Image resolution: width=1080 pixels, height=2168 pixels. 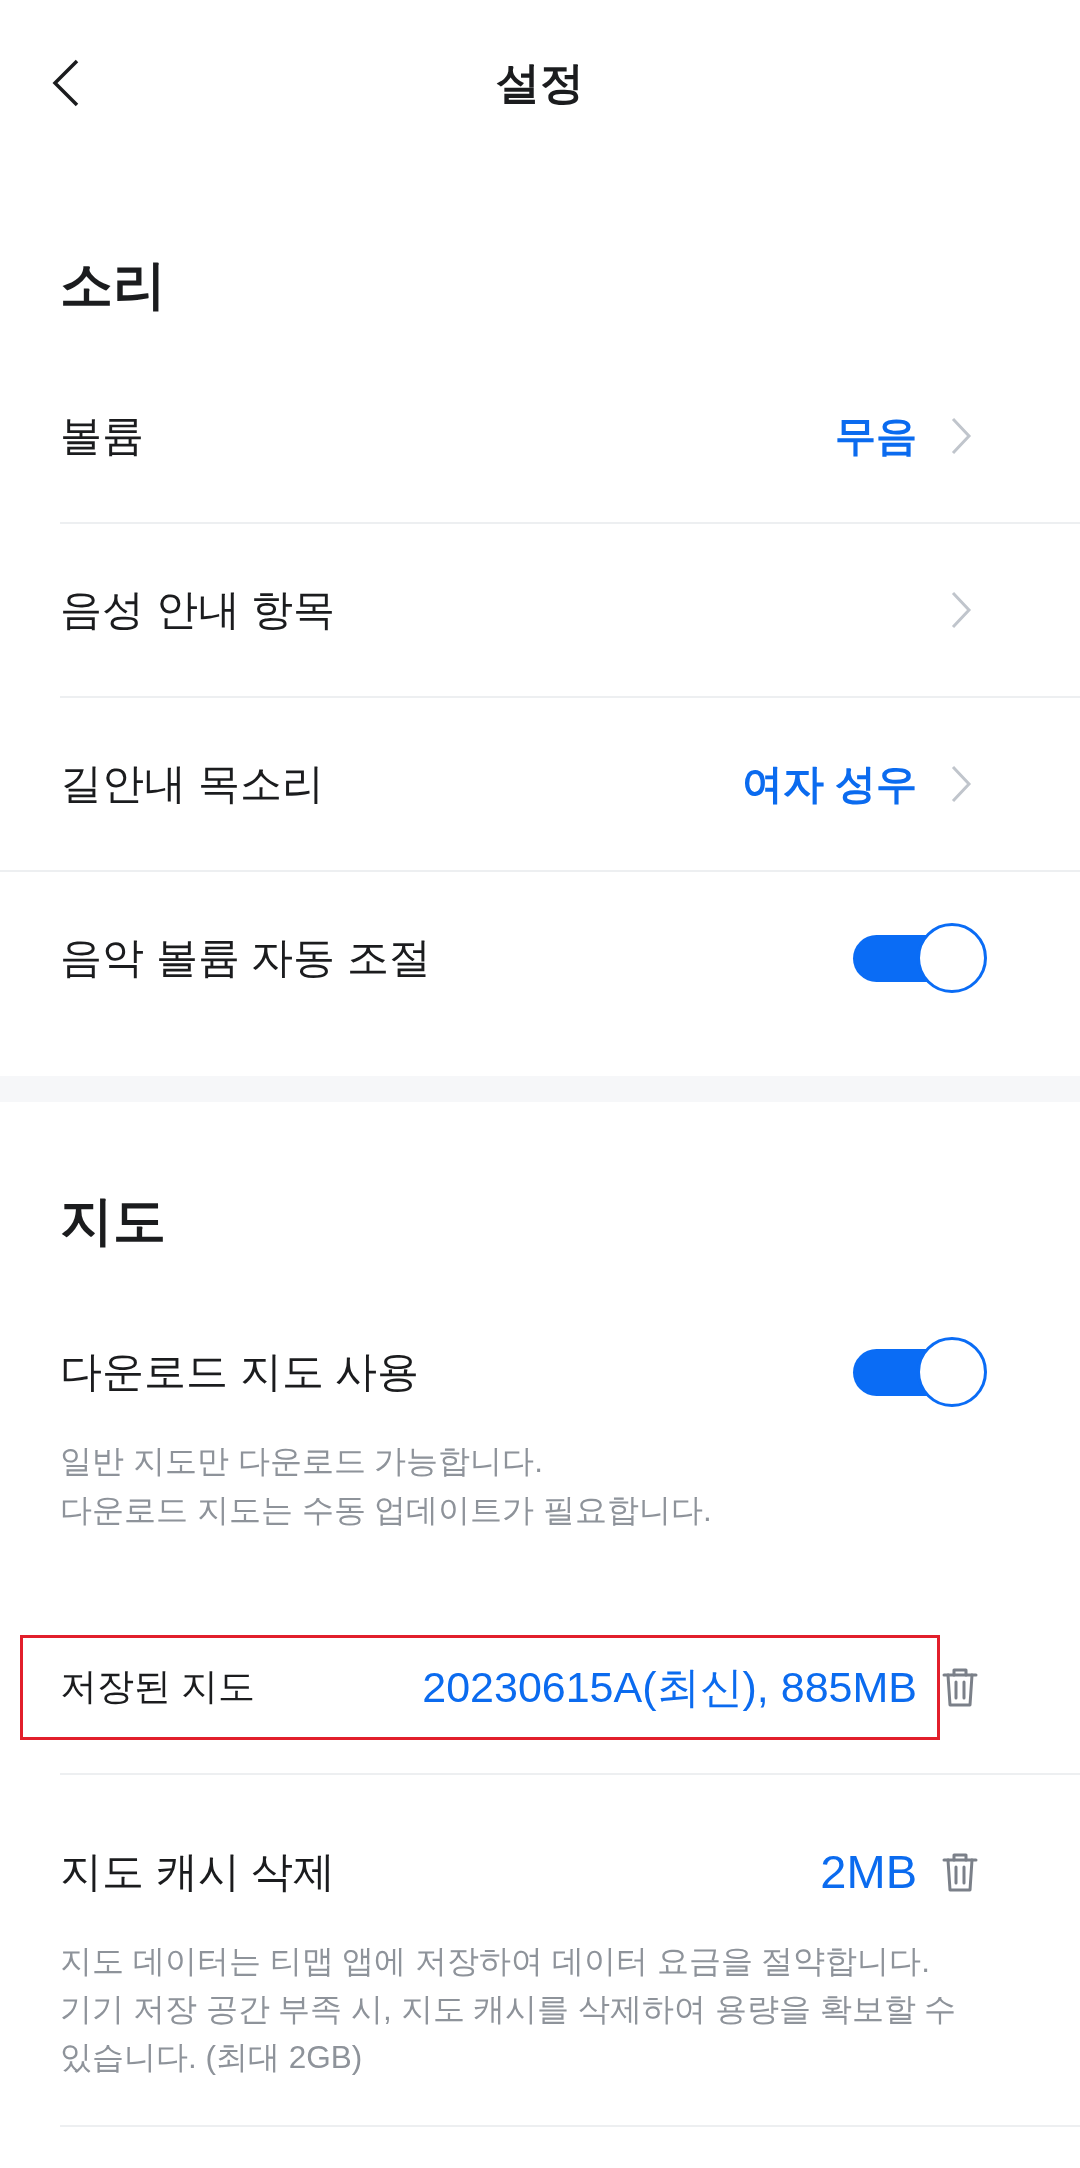 I want to click on description-text: 다운로드 지도는 수동 업데이트가 필요합니다., so click(x=386, y=1510).